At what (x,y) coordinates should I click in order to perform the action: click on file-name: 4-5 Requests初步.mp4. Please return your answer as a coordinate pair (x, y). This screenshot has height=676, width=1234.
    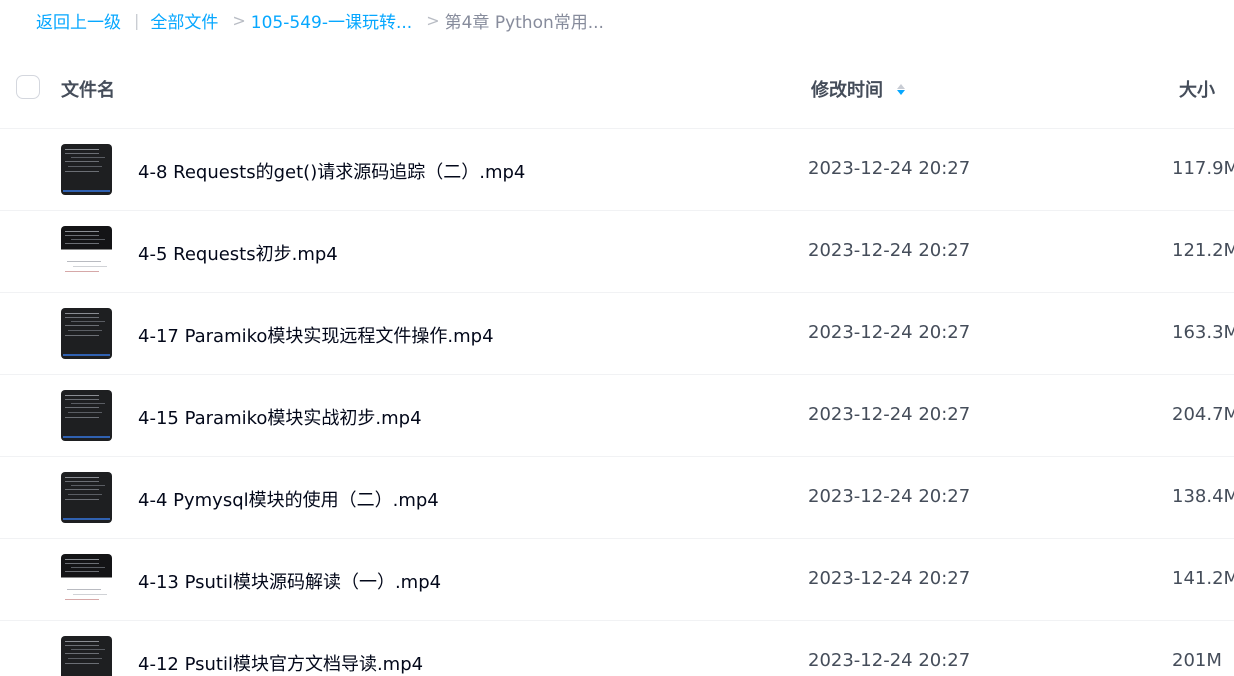
    Looking at the image, I should click on (238, 253).